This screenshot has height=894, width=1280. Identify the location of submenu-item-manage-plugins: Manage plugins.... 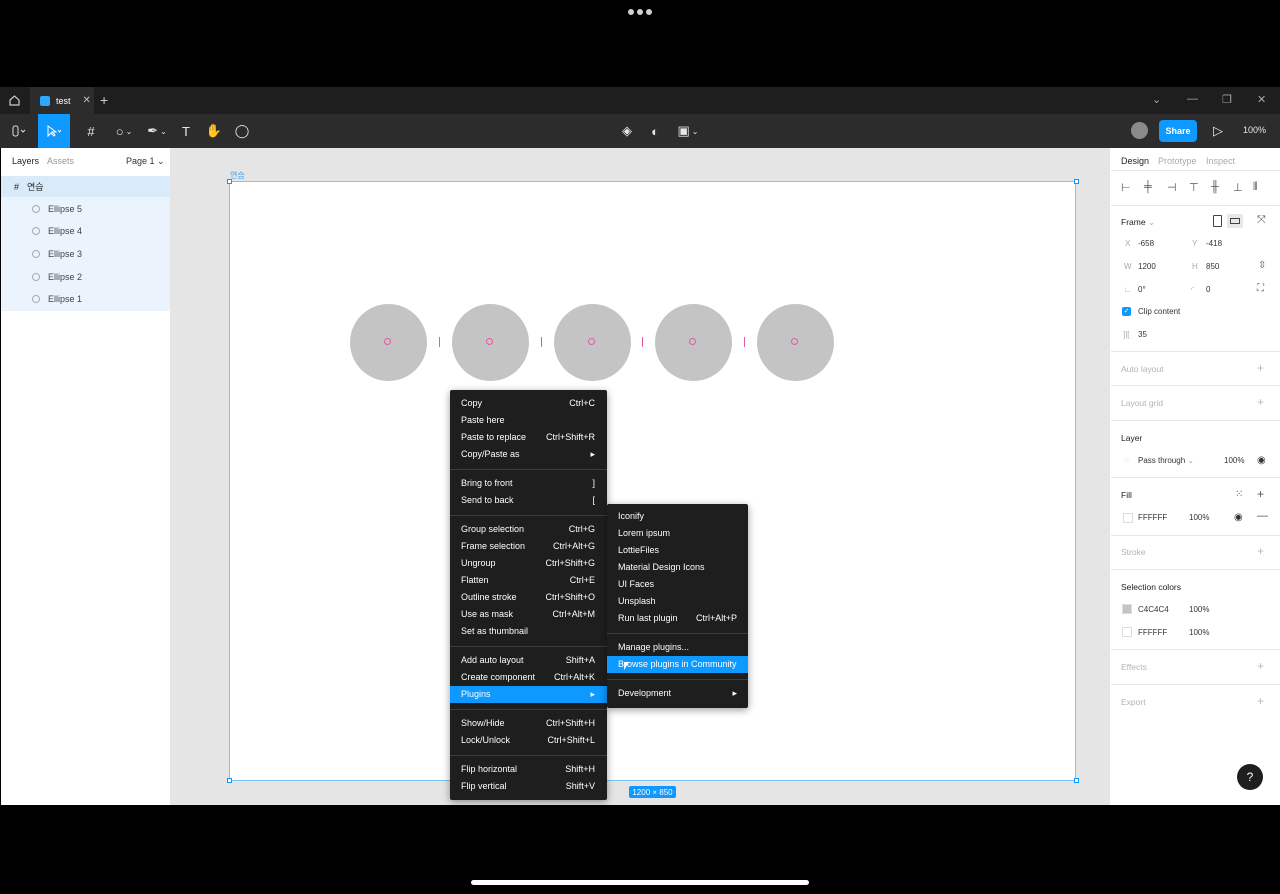
(677, 647).